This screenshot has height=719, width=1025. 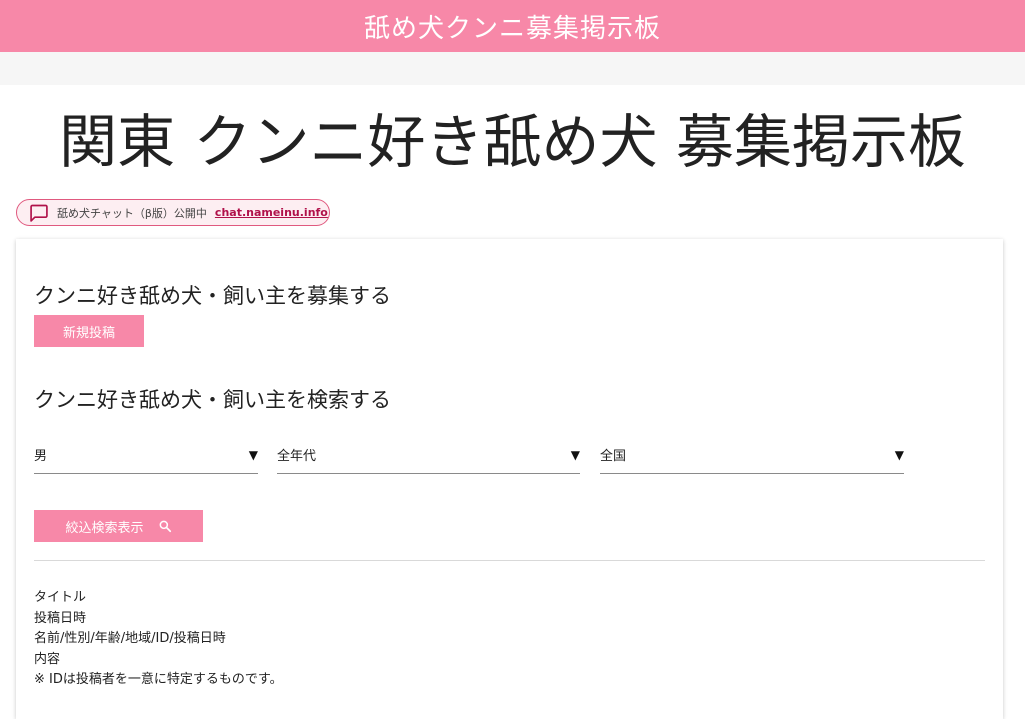 What do you see at coordinates (297, 456) in the screenshot?
I see `age-select-value: 全年代` at bounding box center [297, 456].